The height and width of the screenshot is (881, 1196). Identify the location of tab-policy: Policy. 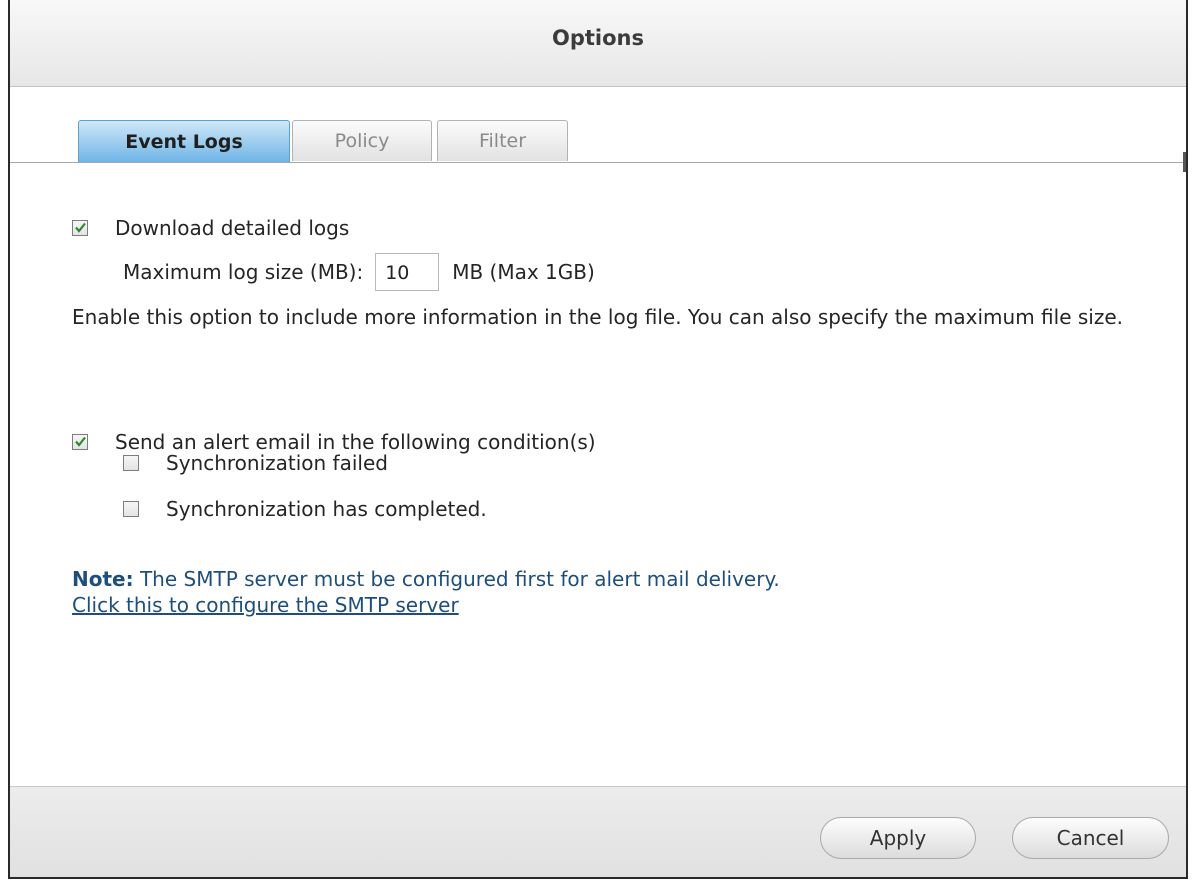
(362, 140).